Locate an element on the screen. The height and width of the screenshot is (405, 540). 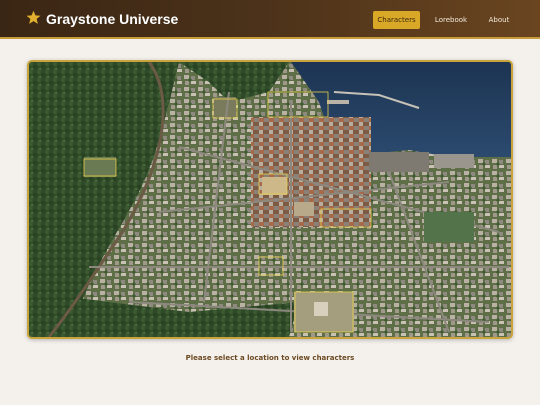
star-icon is located at coordinates (33, 17).